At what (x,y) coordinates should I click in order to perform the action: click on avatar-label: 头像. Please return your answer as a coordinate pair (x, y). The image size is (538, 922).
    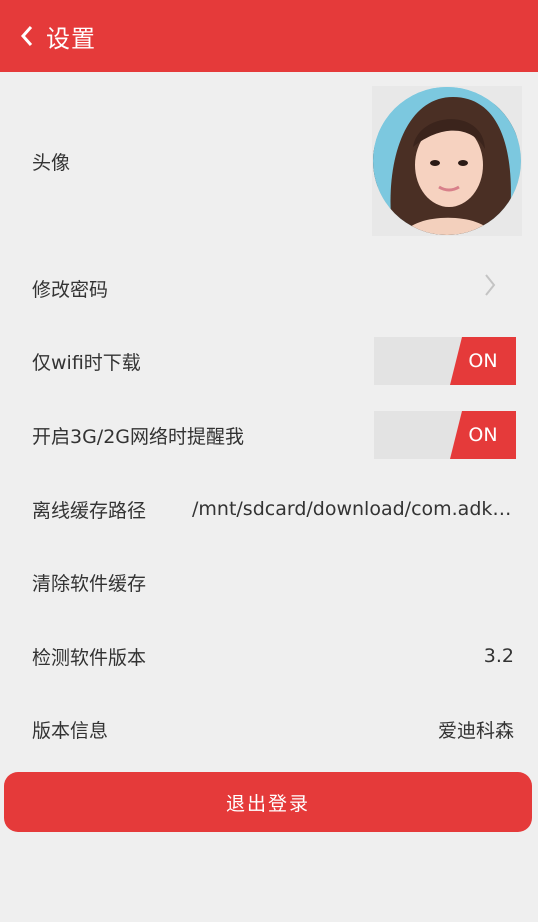
    Looking at the image, I should click on (51, 162).